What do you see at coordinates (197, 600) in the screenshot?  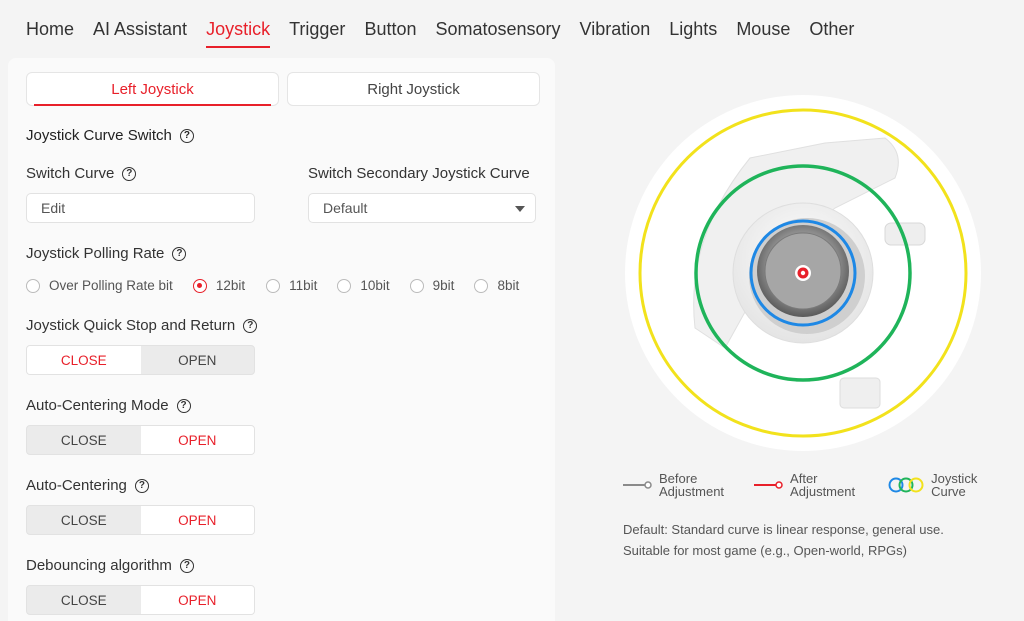 I see `debouncing-open-option: OPEN` at bounding box center [197, 600].